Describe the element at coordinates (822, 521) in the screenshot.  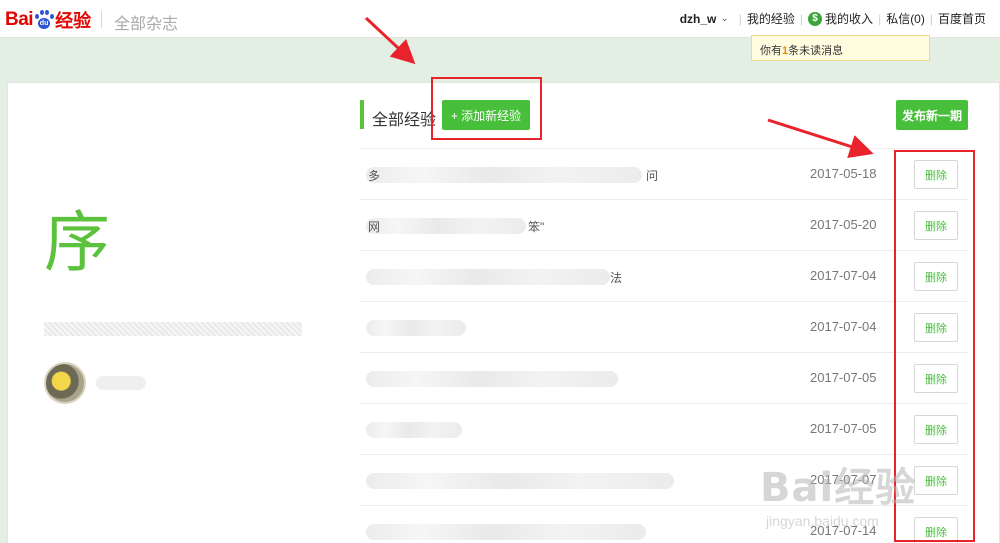
I see `watermark-url: jingyan.baidu.com` at that location.